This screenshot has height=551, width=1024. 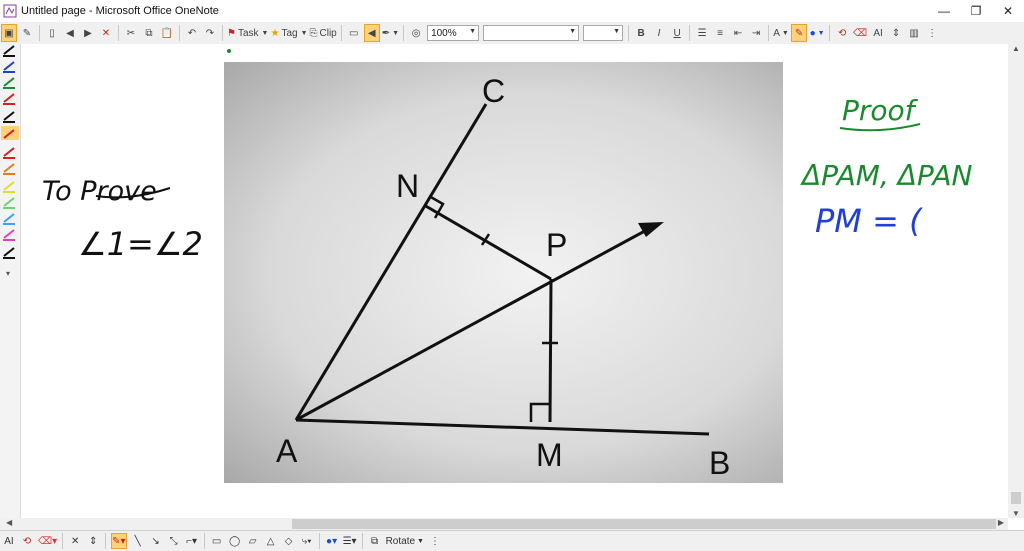 I want to click on parallelogram-icon: ▱, so click(x=253, y=541).